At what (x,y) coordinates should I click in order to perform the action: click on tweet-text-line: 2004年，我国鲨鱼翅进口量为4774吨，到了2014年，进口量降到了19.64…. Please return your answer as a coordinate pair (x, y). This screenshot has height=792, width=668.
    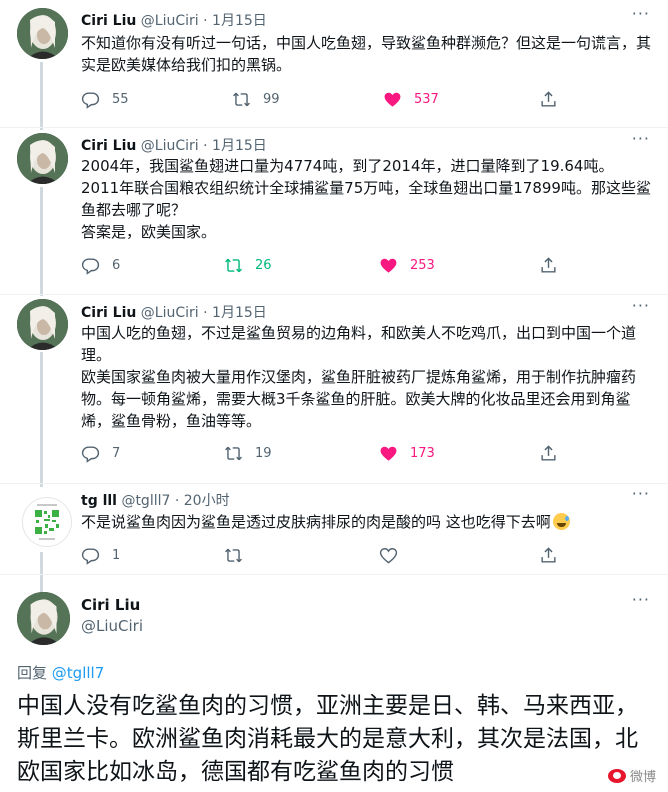
    Looking at the image, I should click on (347, 166).